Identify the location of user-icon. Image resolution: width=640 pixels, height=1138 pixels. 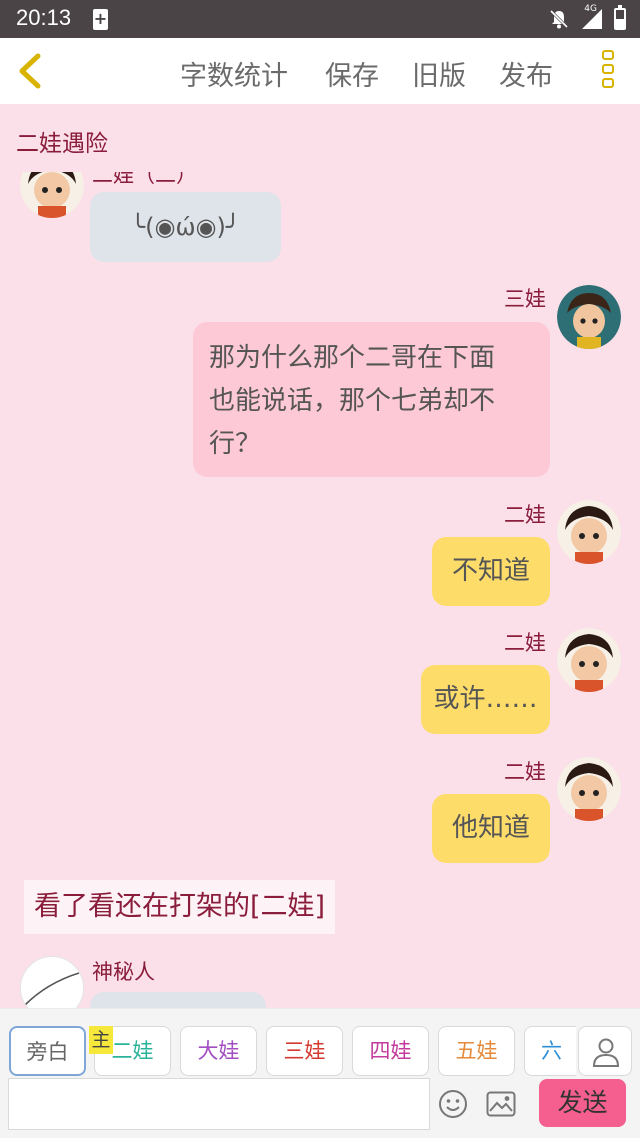
(606, 1052).